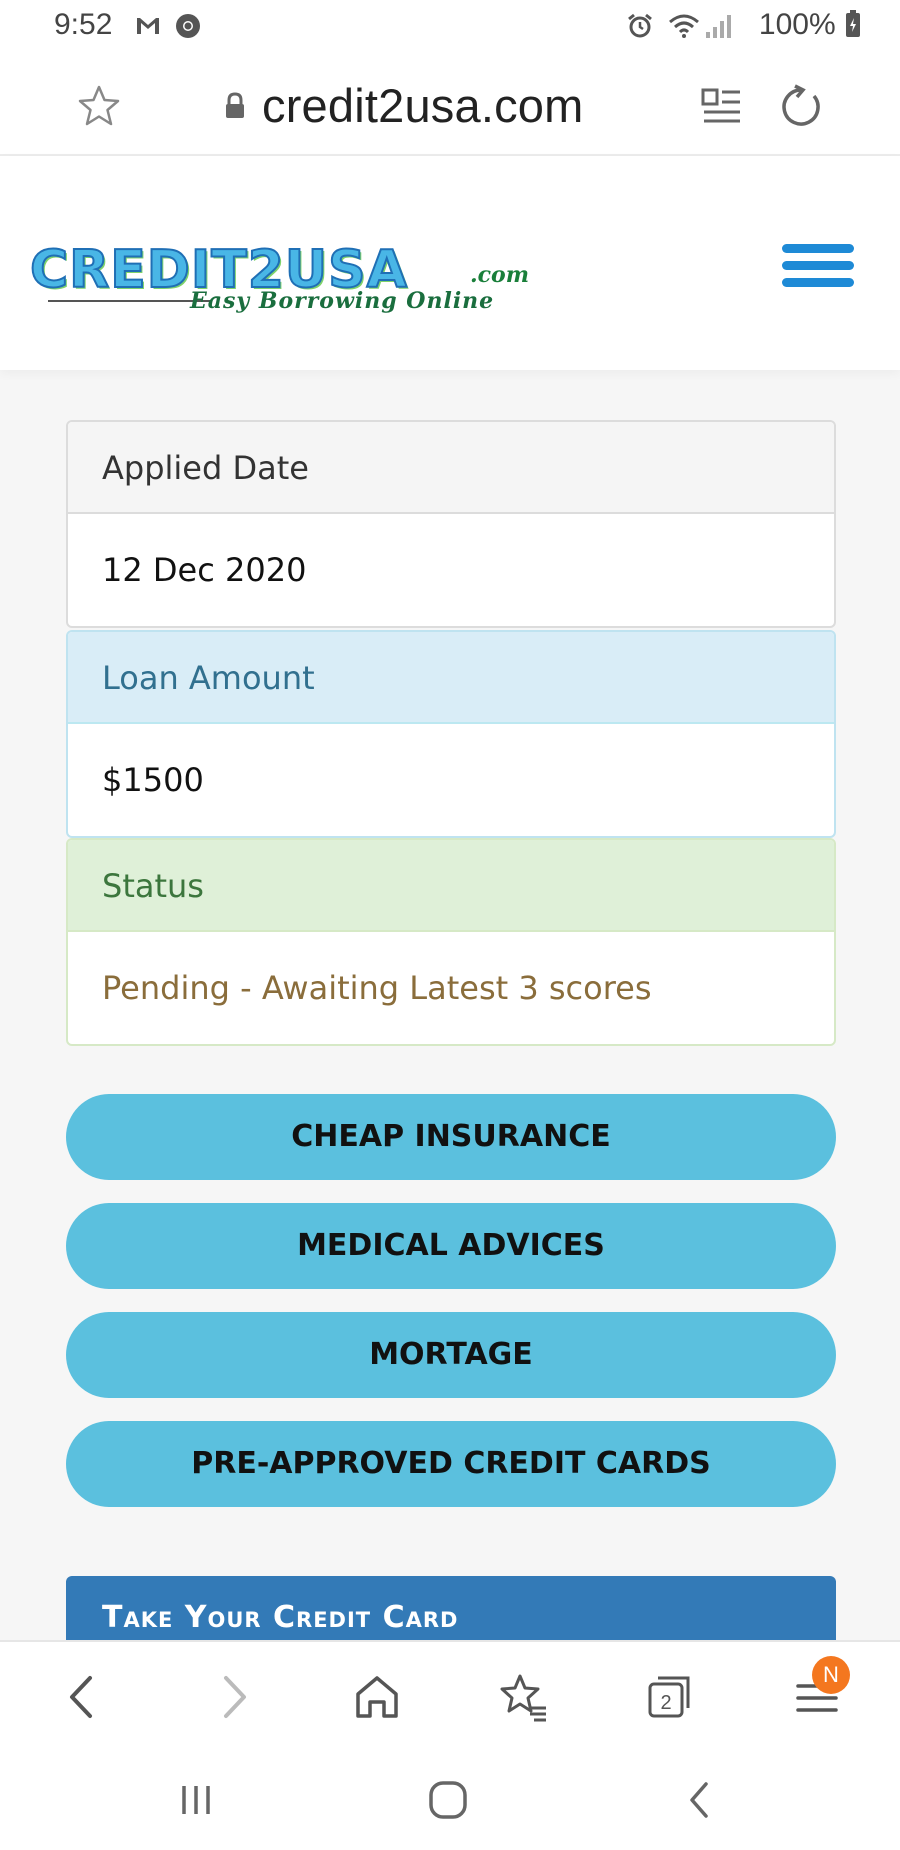  Describe the element at coordinates (818, 269) in the screenshot. I see `hamburger-menu-icon` at that location.